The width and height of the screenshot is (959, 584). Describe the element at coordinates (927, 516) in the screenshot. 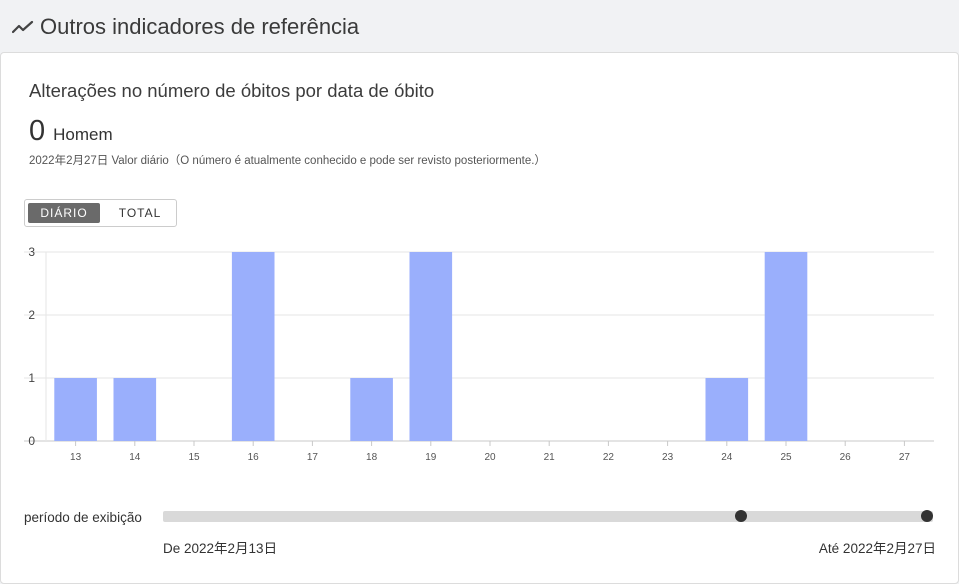

I see `slider-end-handle` at that location.